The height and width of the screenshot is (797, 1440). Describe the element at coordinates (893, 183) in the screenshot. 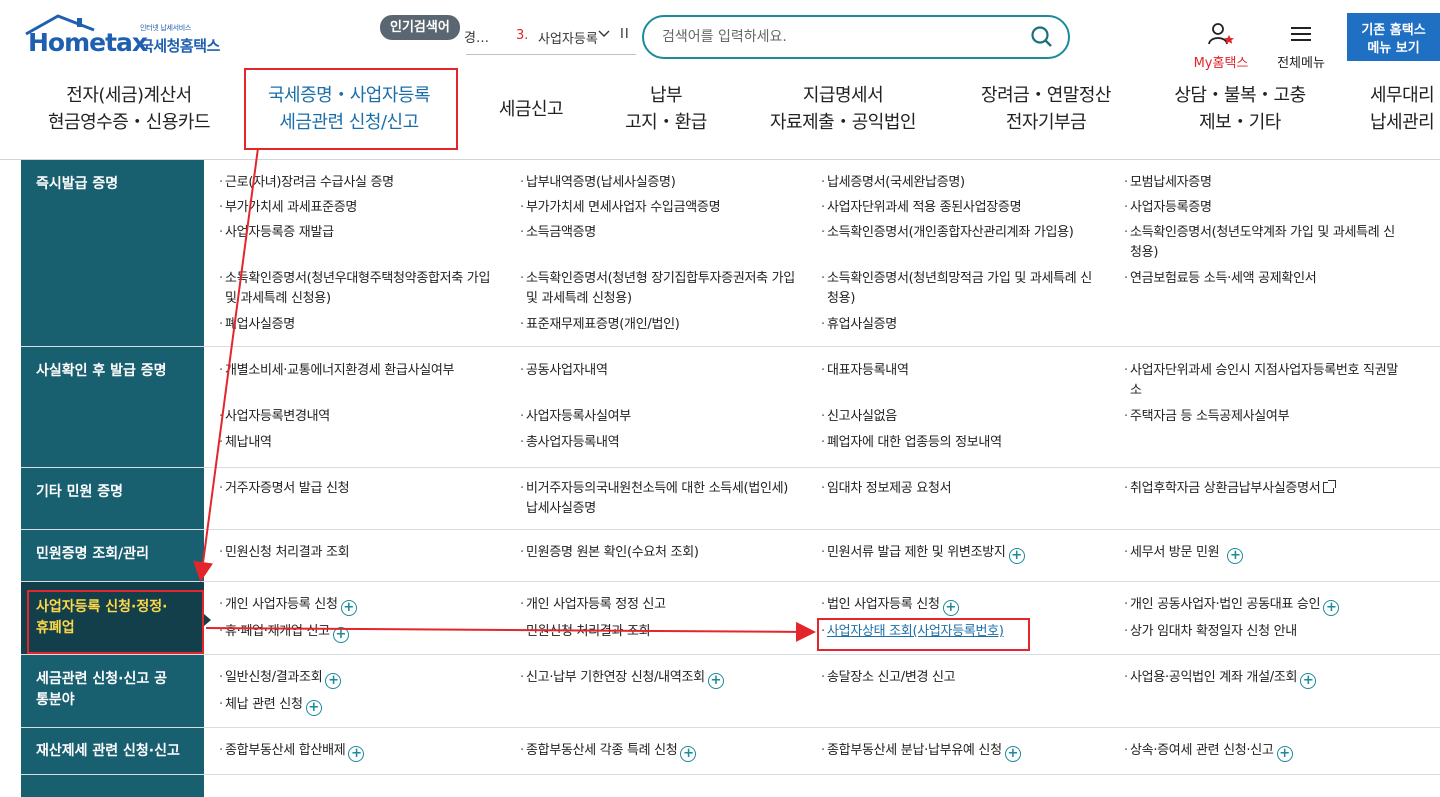

I see `list-item: · 납세증명서(국세완납증명)` at that location.